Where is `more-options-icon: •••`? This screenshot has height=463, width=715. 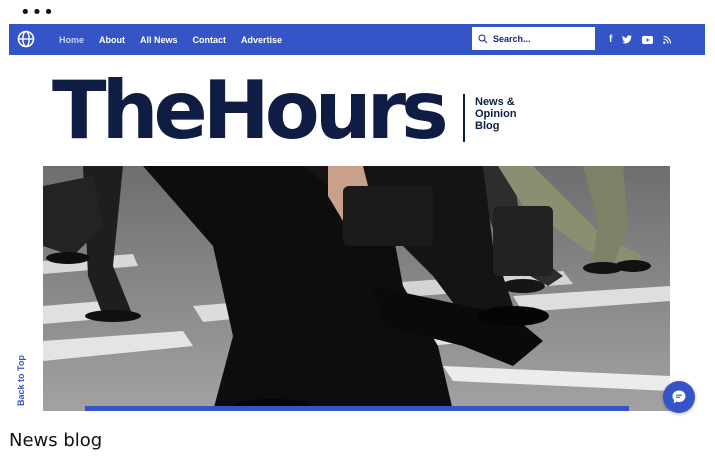
more-options-icon: ••• is located at coordinates (37, 13).